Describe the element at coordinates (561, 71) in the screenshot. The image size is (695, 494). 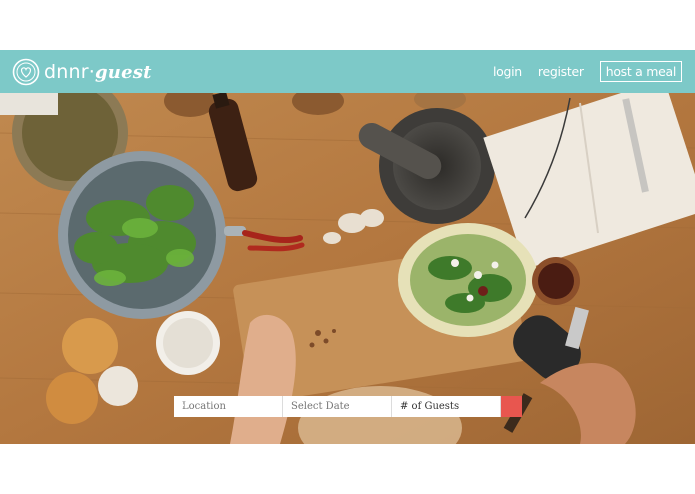
I see `register-link: register` at that location.